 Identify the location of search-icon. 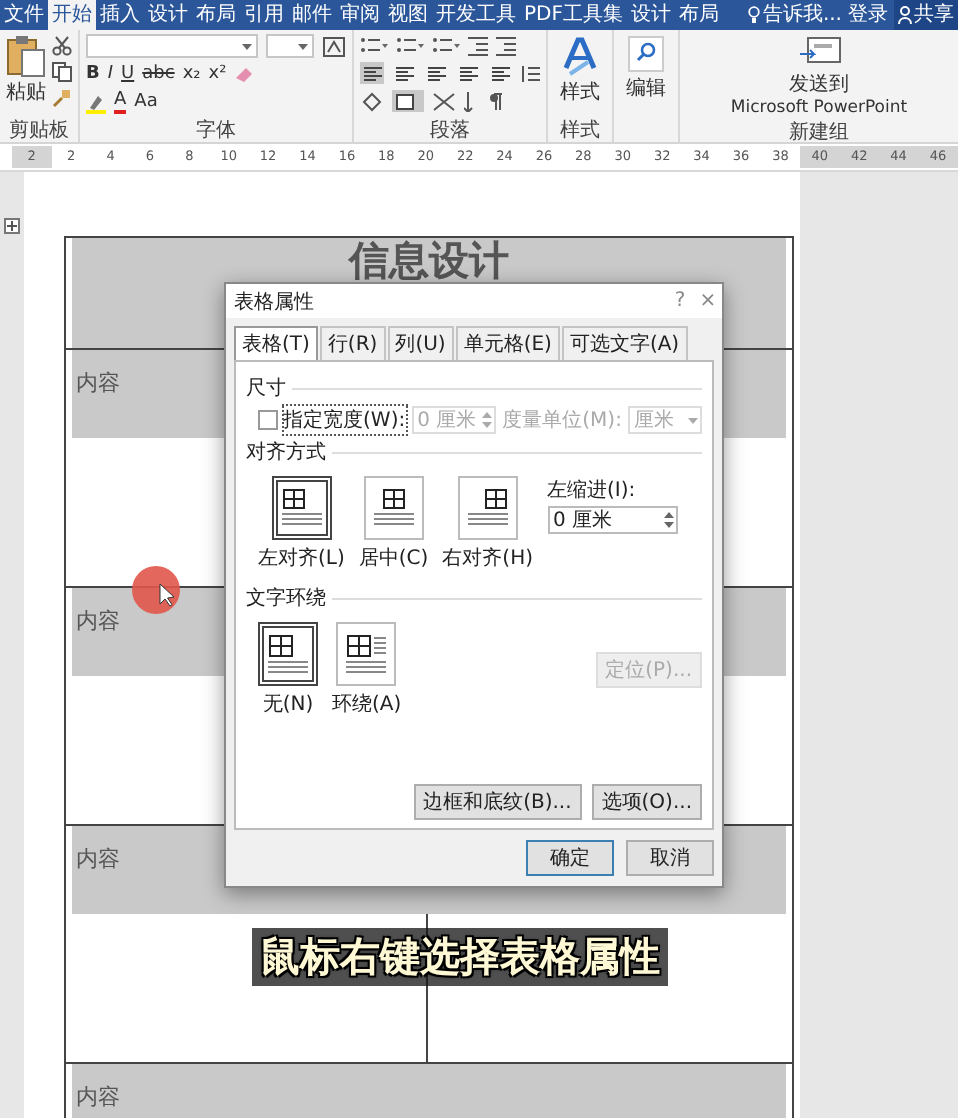
(646, 54).